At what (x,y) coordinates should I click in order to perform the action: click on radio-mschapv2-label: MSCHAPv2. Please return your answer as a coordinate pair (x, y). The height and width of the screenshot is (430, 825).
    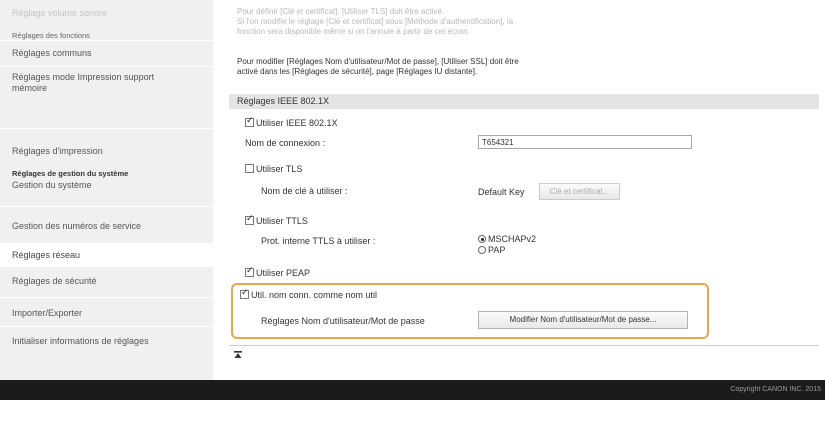
    Looking at the image, I should click on (512, 239).